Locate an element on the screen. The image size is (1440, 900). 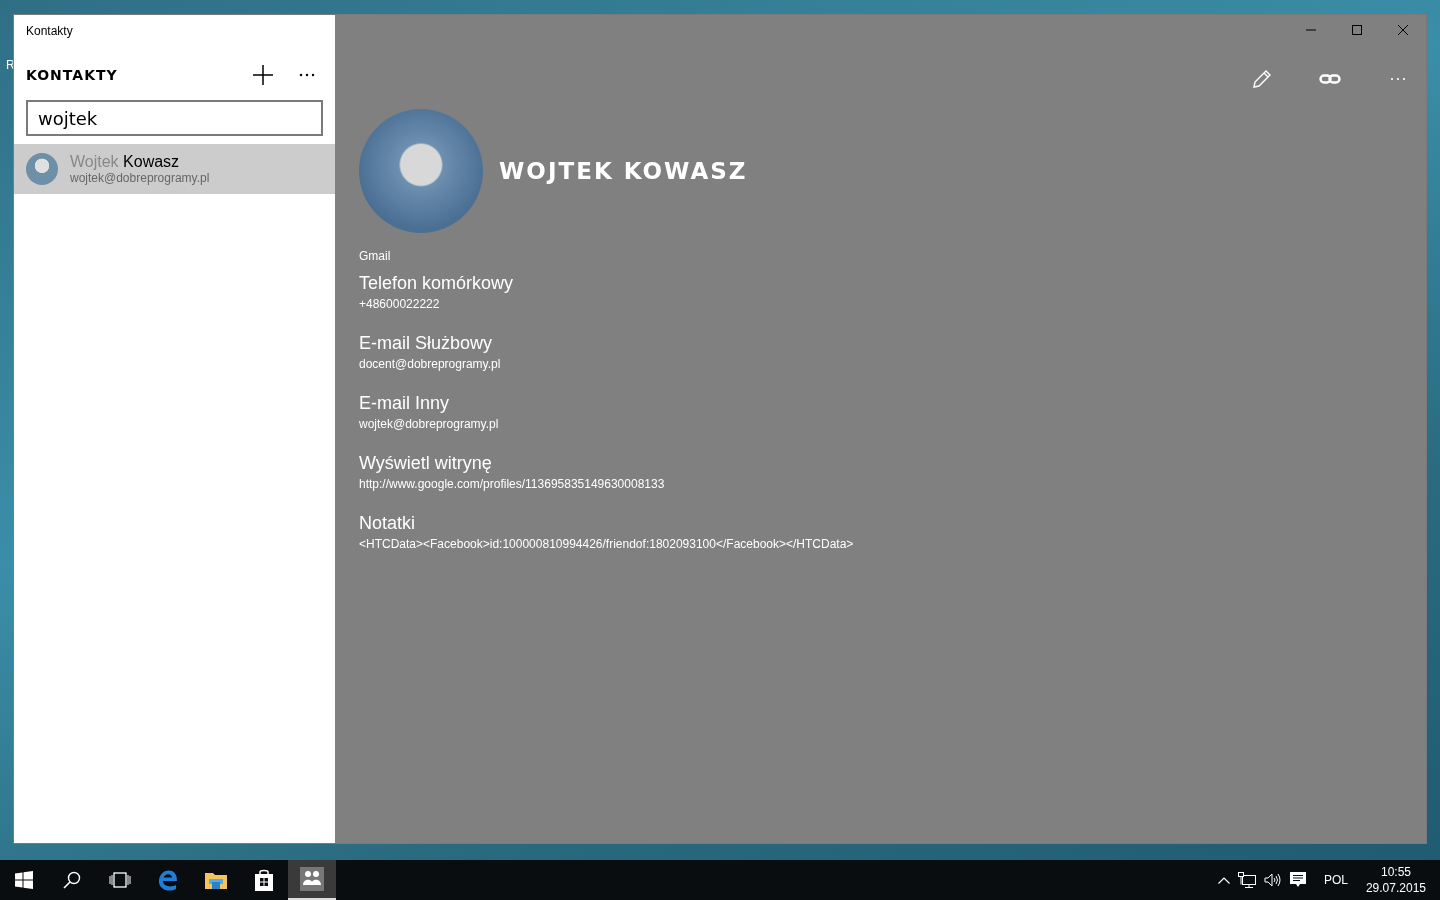
field-value: wojtek@dobreprogramy.pl is located at coordinates (429, 424).